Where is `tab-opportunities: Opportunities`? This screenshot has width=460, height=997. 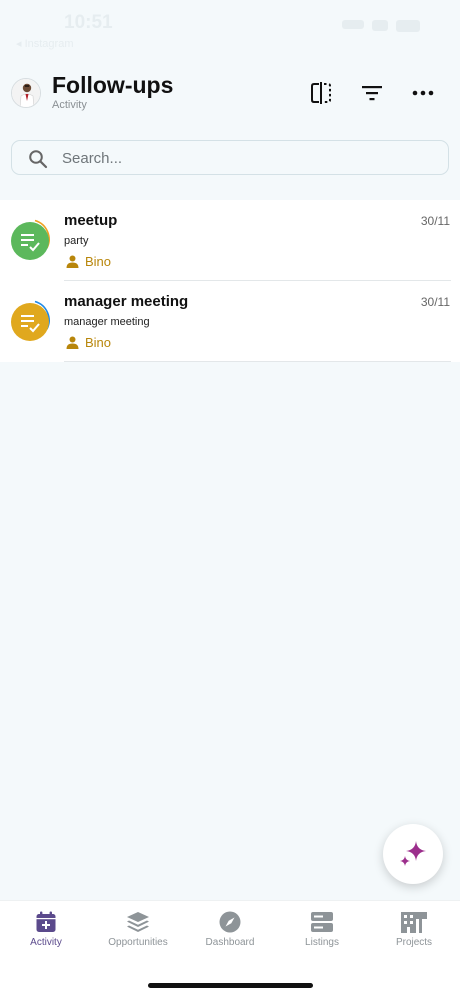
tab-opportunities: Opportunities is located at coordinates (138, 929).